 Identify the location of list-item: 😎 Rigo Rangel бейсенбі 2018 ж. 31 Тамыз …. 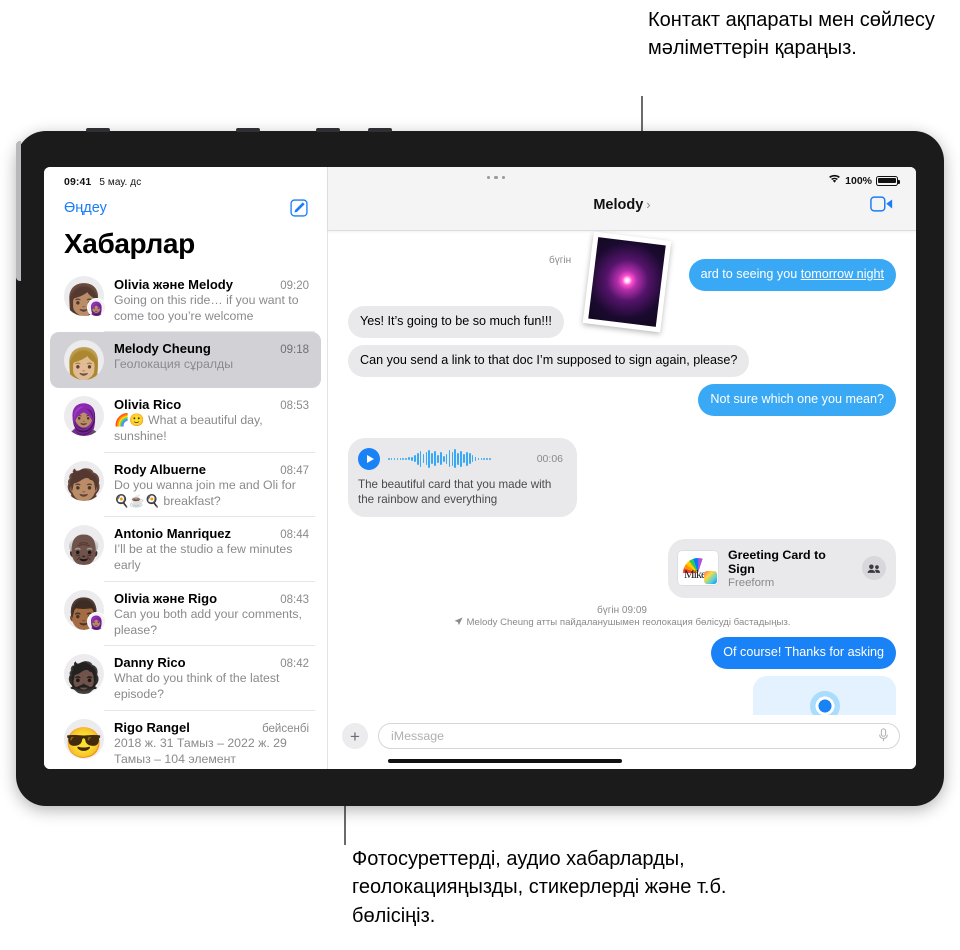
(185, 740).